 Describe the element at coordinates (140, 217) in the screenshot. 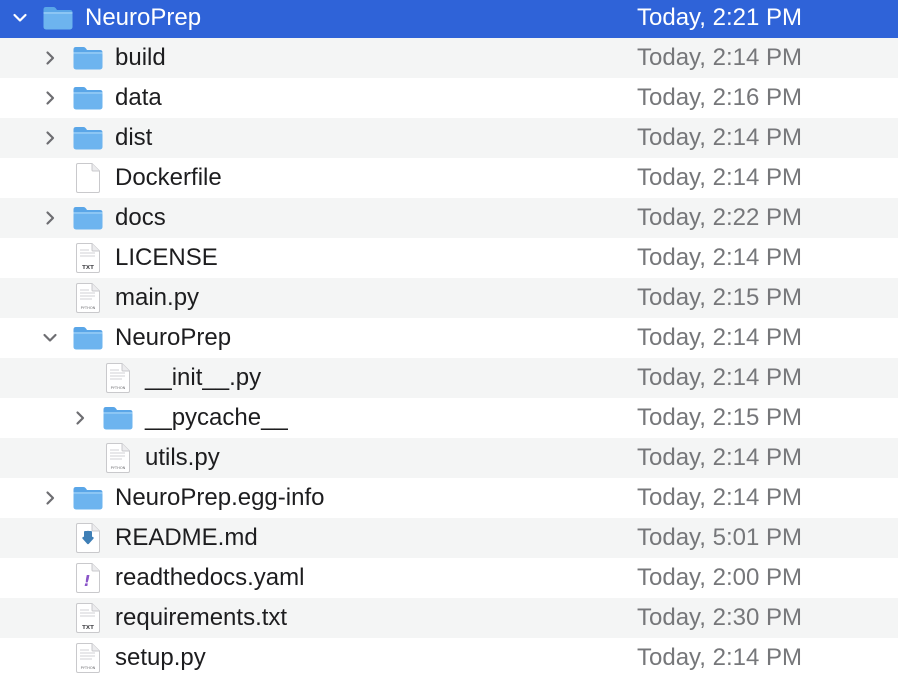

I see `item-name: docs` at that location.